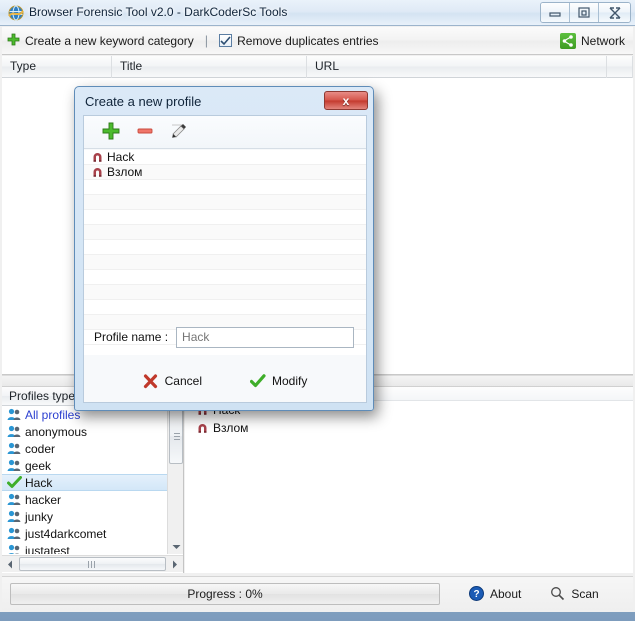 The image size is (635, 621). I want to click on profile-name-input, so click(265, 337).